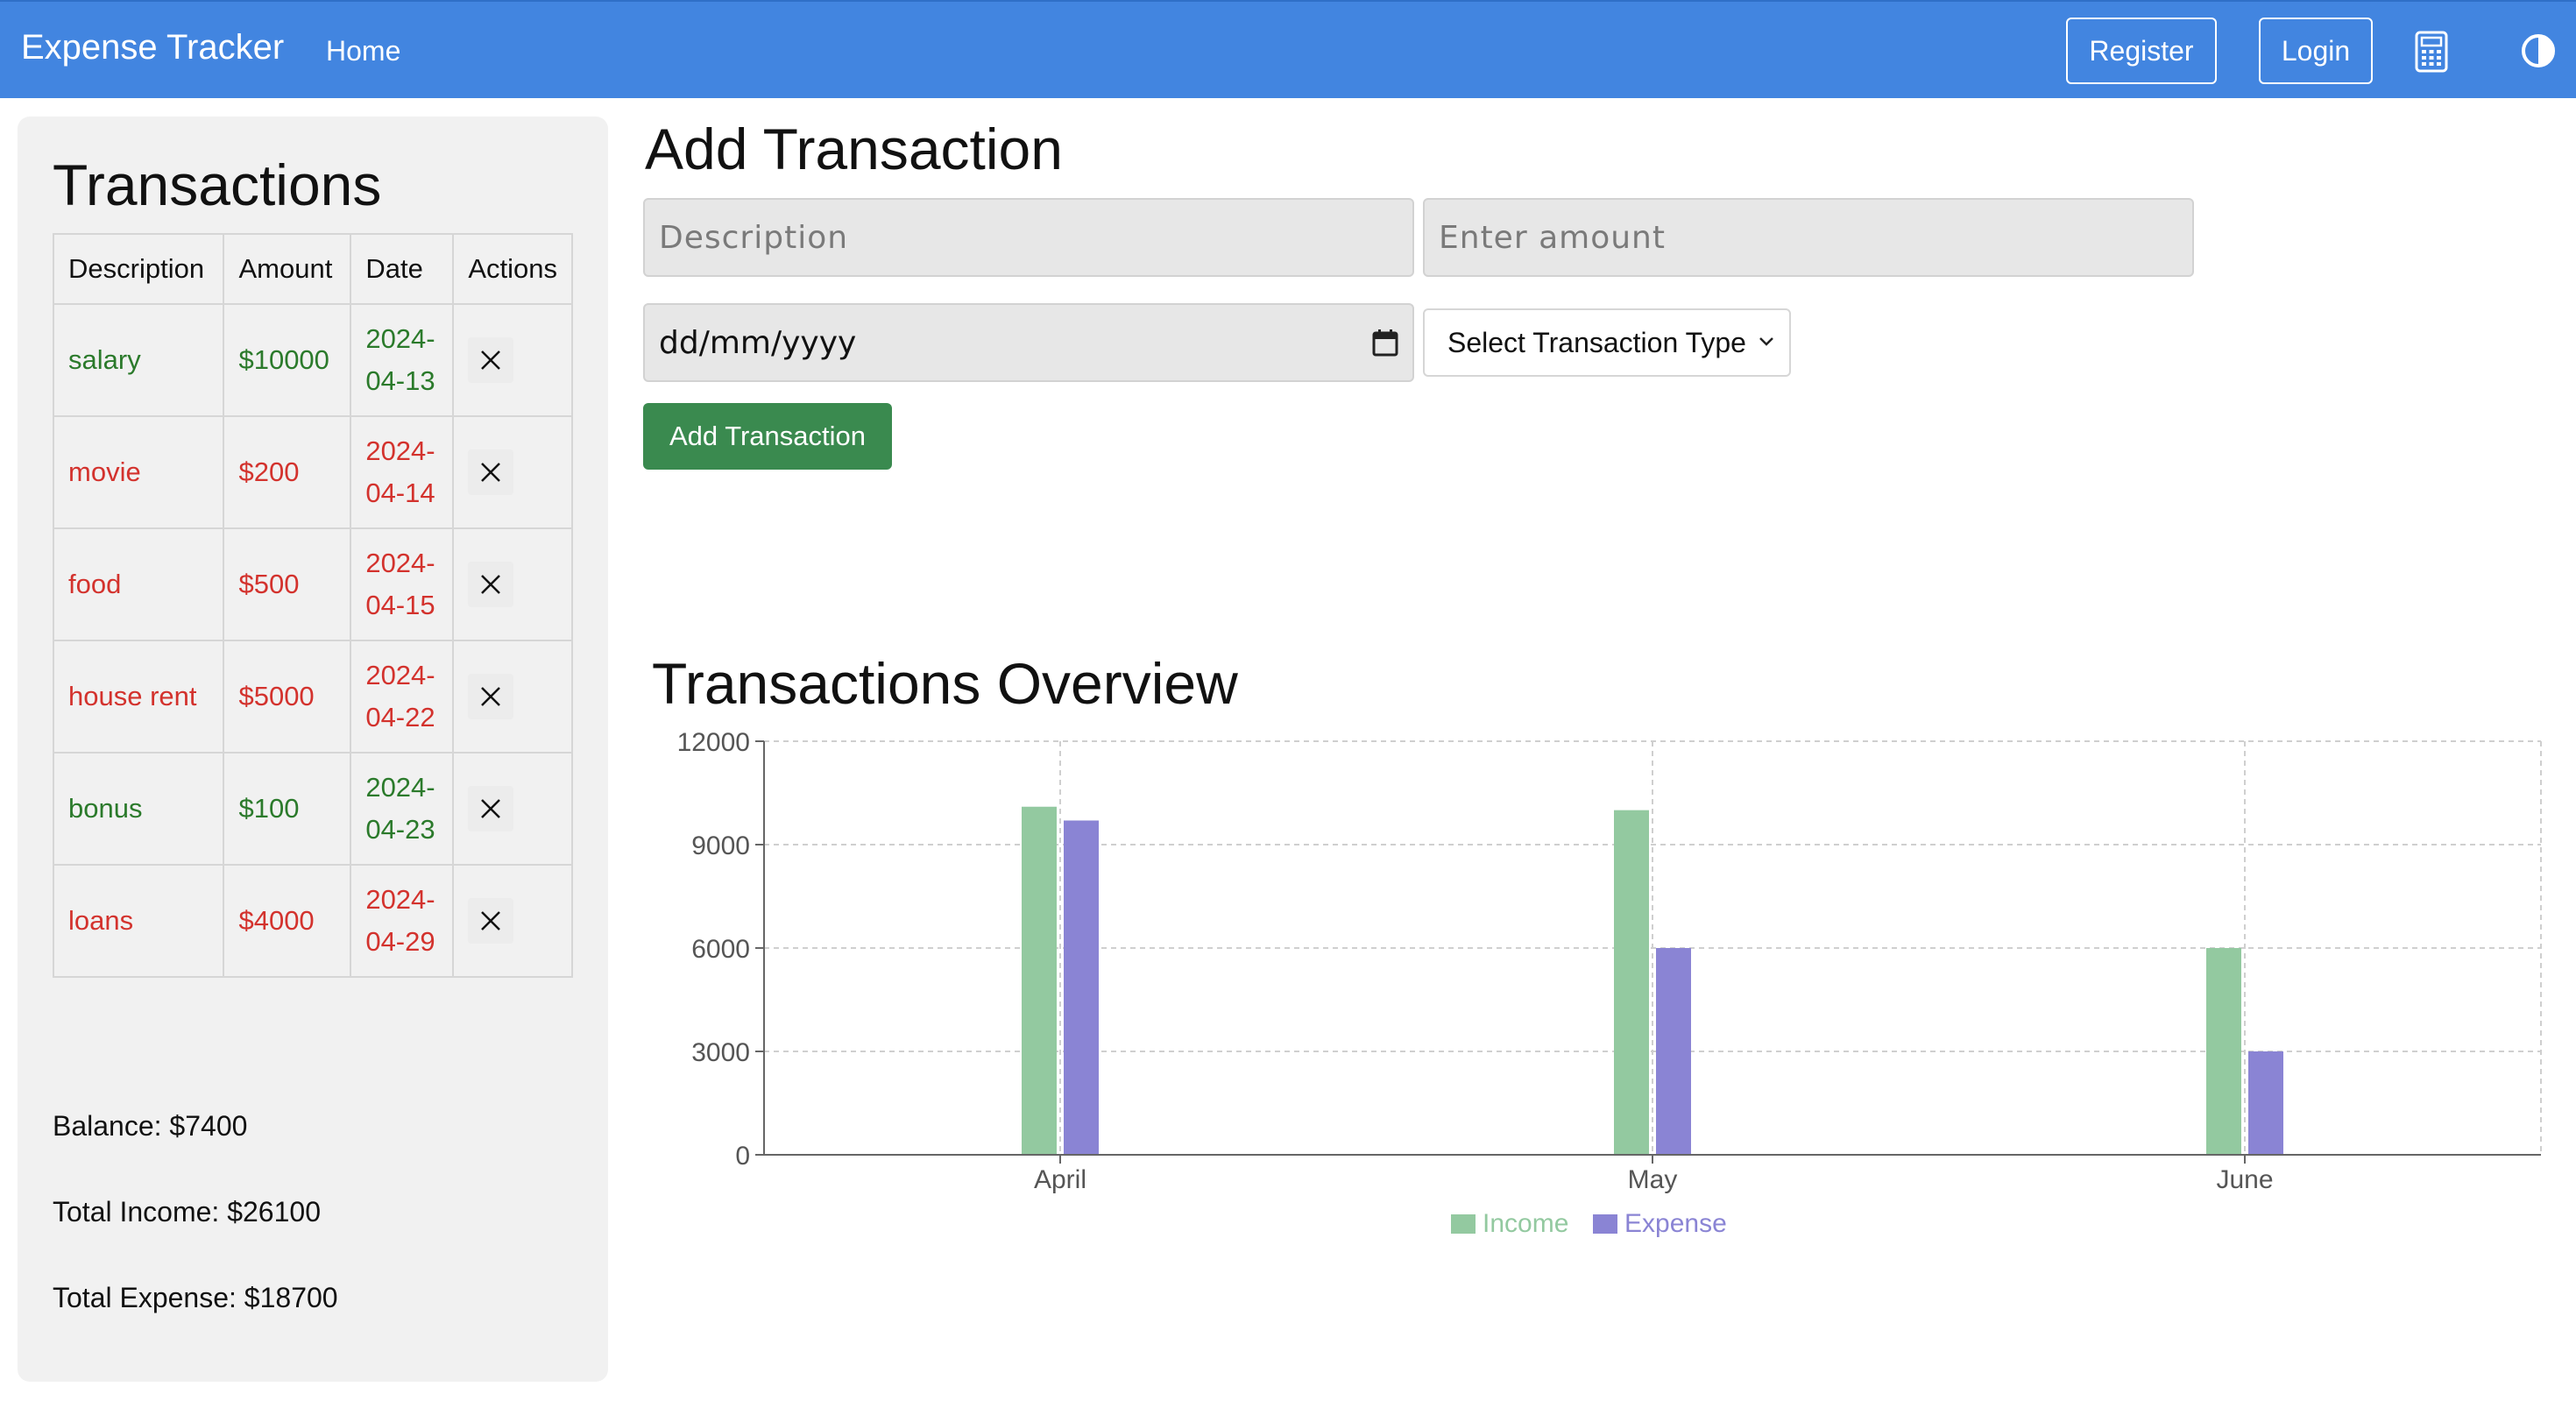 The width and height of the screenshot is (2576, 1401). I want to click on x-tick-label: June, so click(2244, 1179).